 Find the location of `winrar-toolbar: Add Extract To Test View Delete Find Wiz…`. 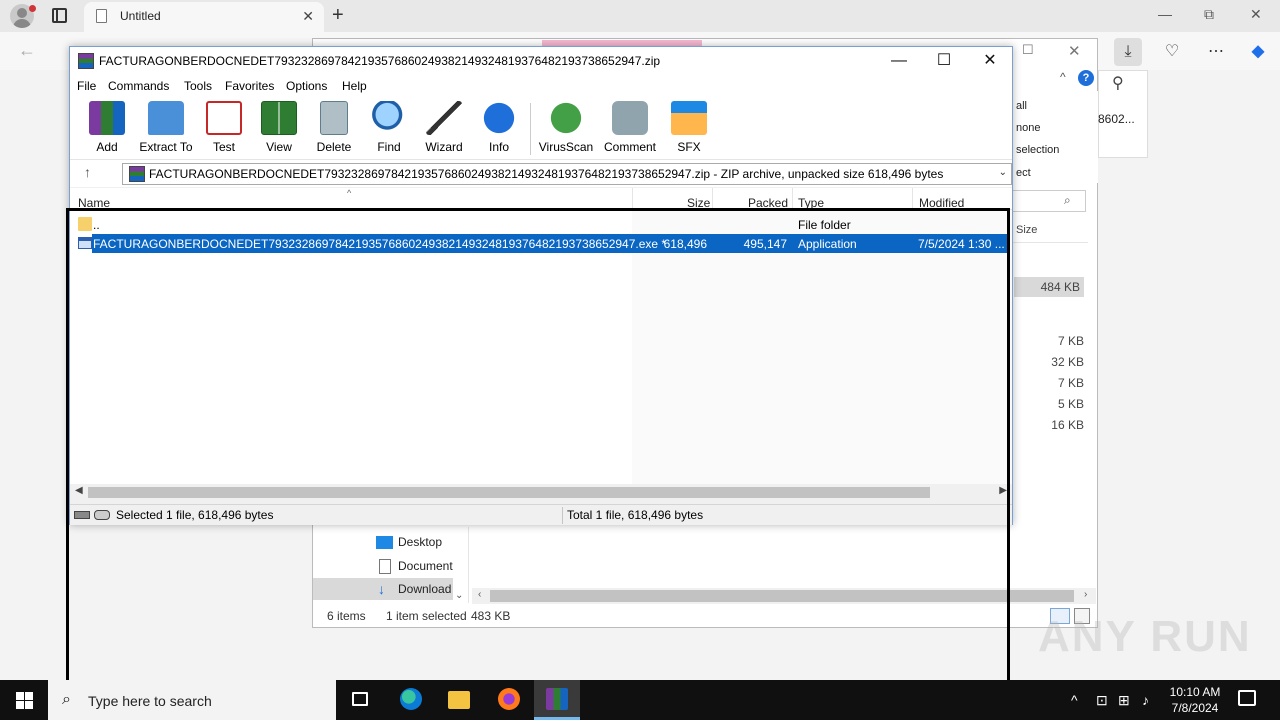

winrar-toolbar: Add Extract To Test View Delete Find Wiz… is located at coordinates (541, 128).